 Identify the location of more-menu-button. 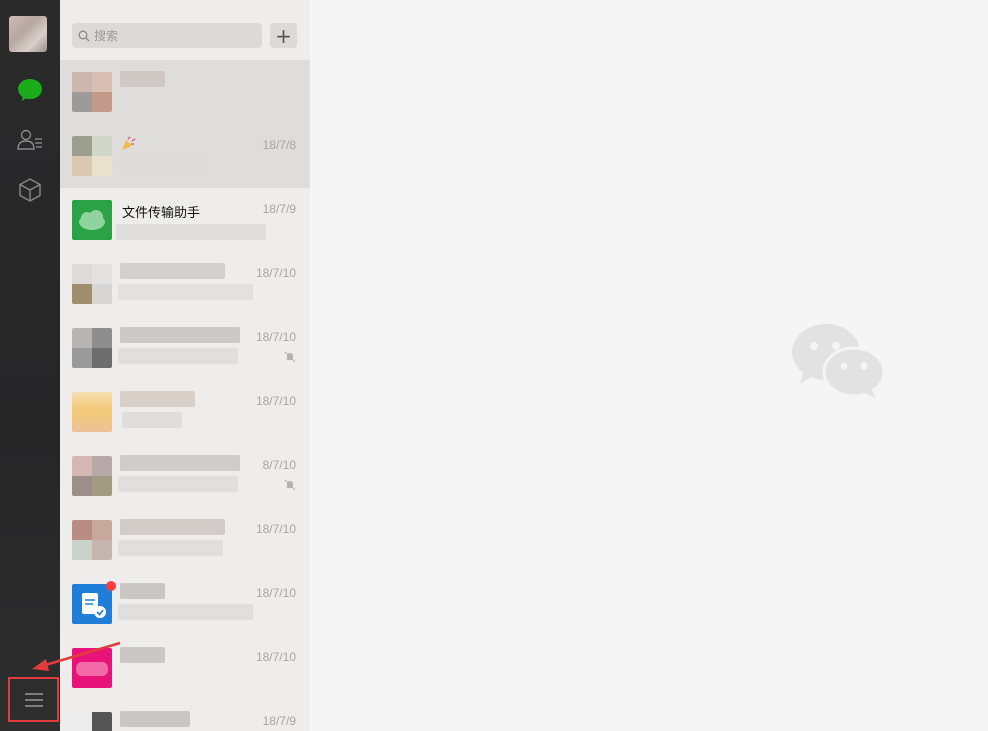
(33, 699).